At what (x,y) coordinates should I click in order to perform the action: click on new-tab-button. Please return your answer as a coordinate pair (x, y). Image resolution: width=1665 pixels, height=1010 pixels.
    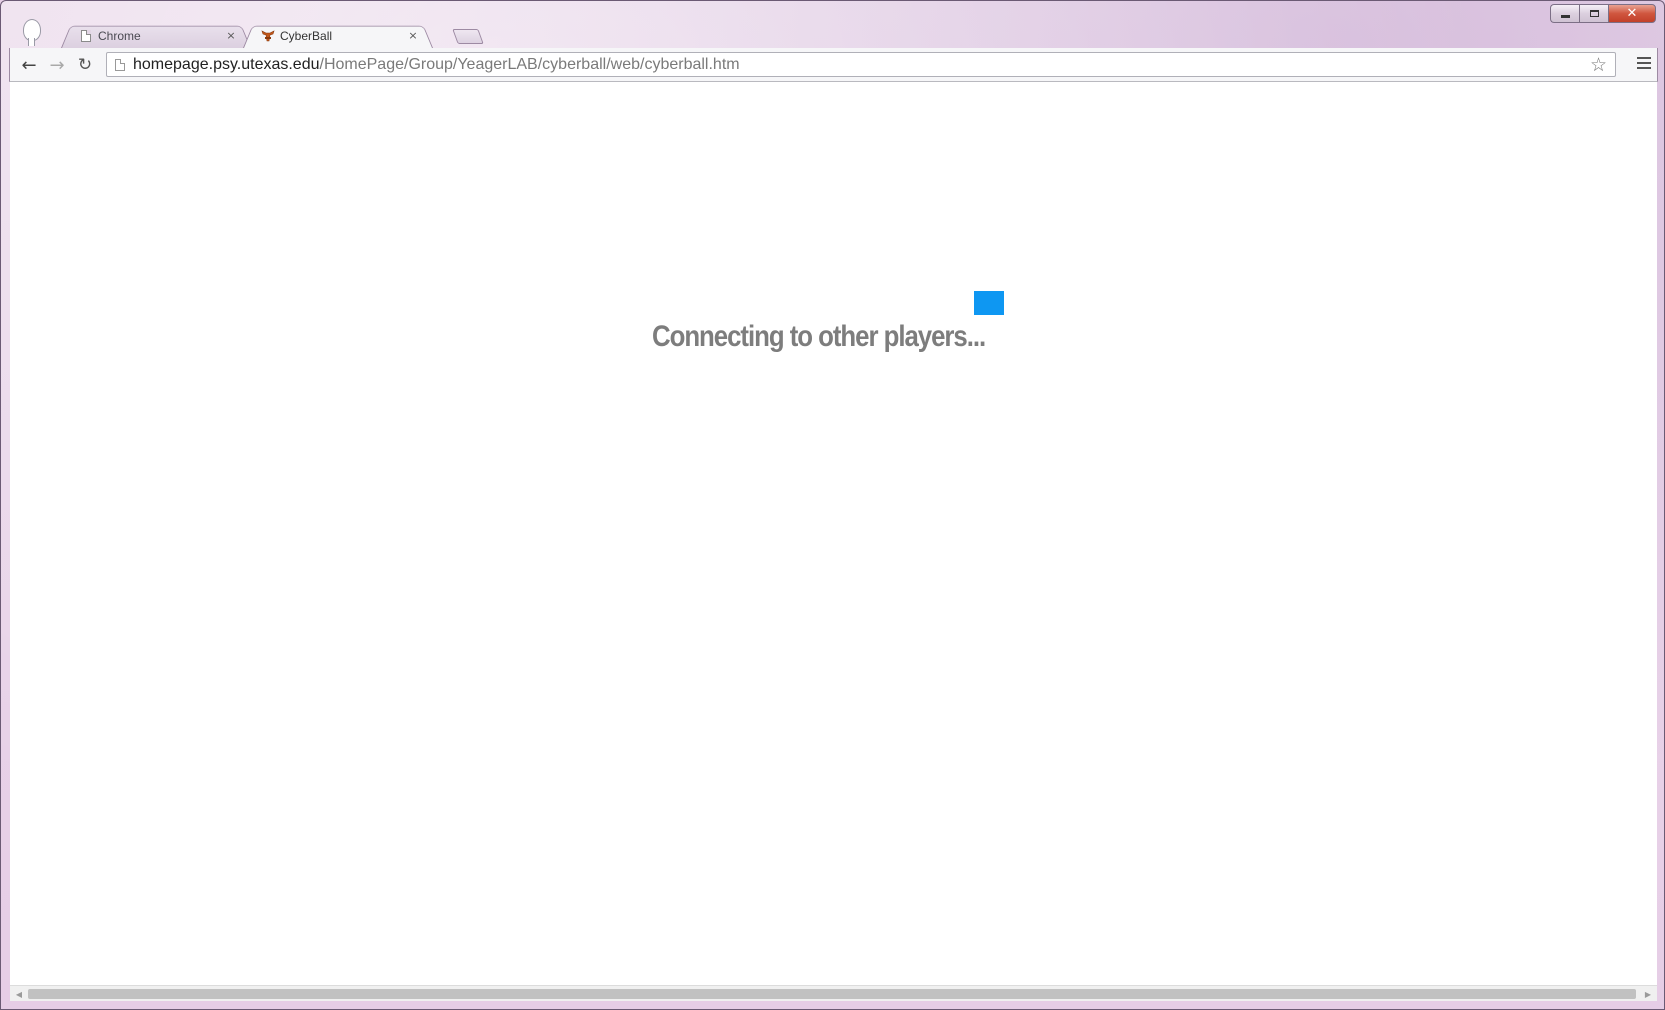
    Looking at the image, I should click on (468, 36).